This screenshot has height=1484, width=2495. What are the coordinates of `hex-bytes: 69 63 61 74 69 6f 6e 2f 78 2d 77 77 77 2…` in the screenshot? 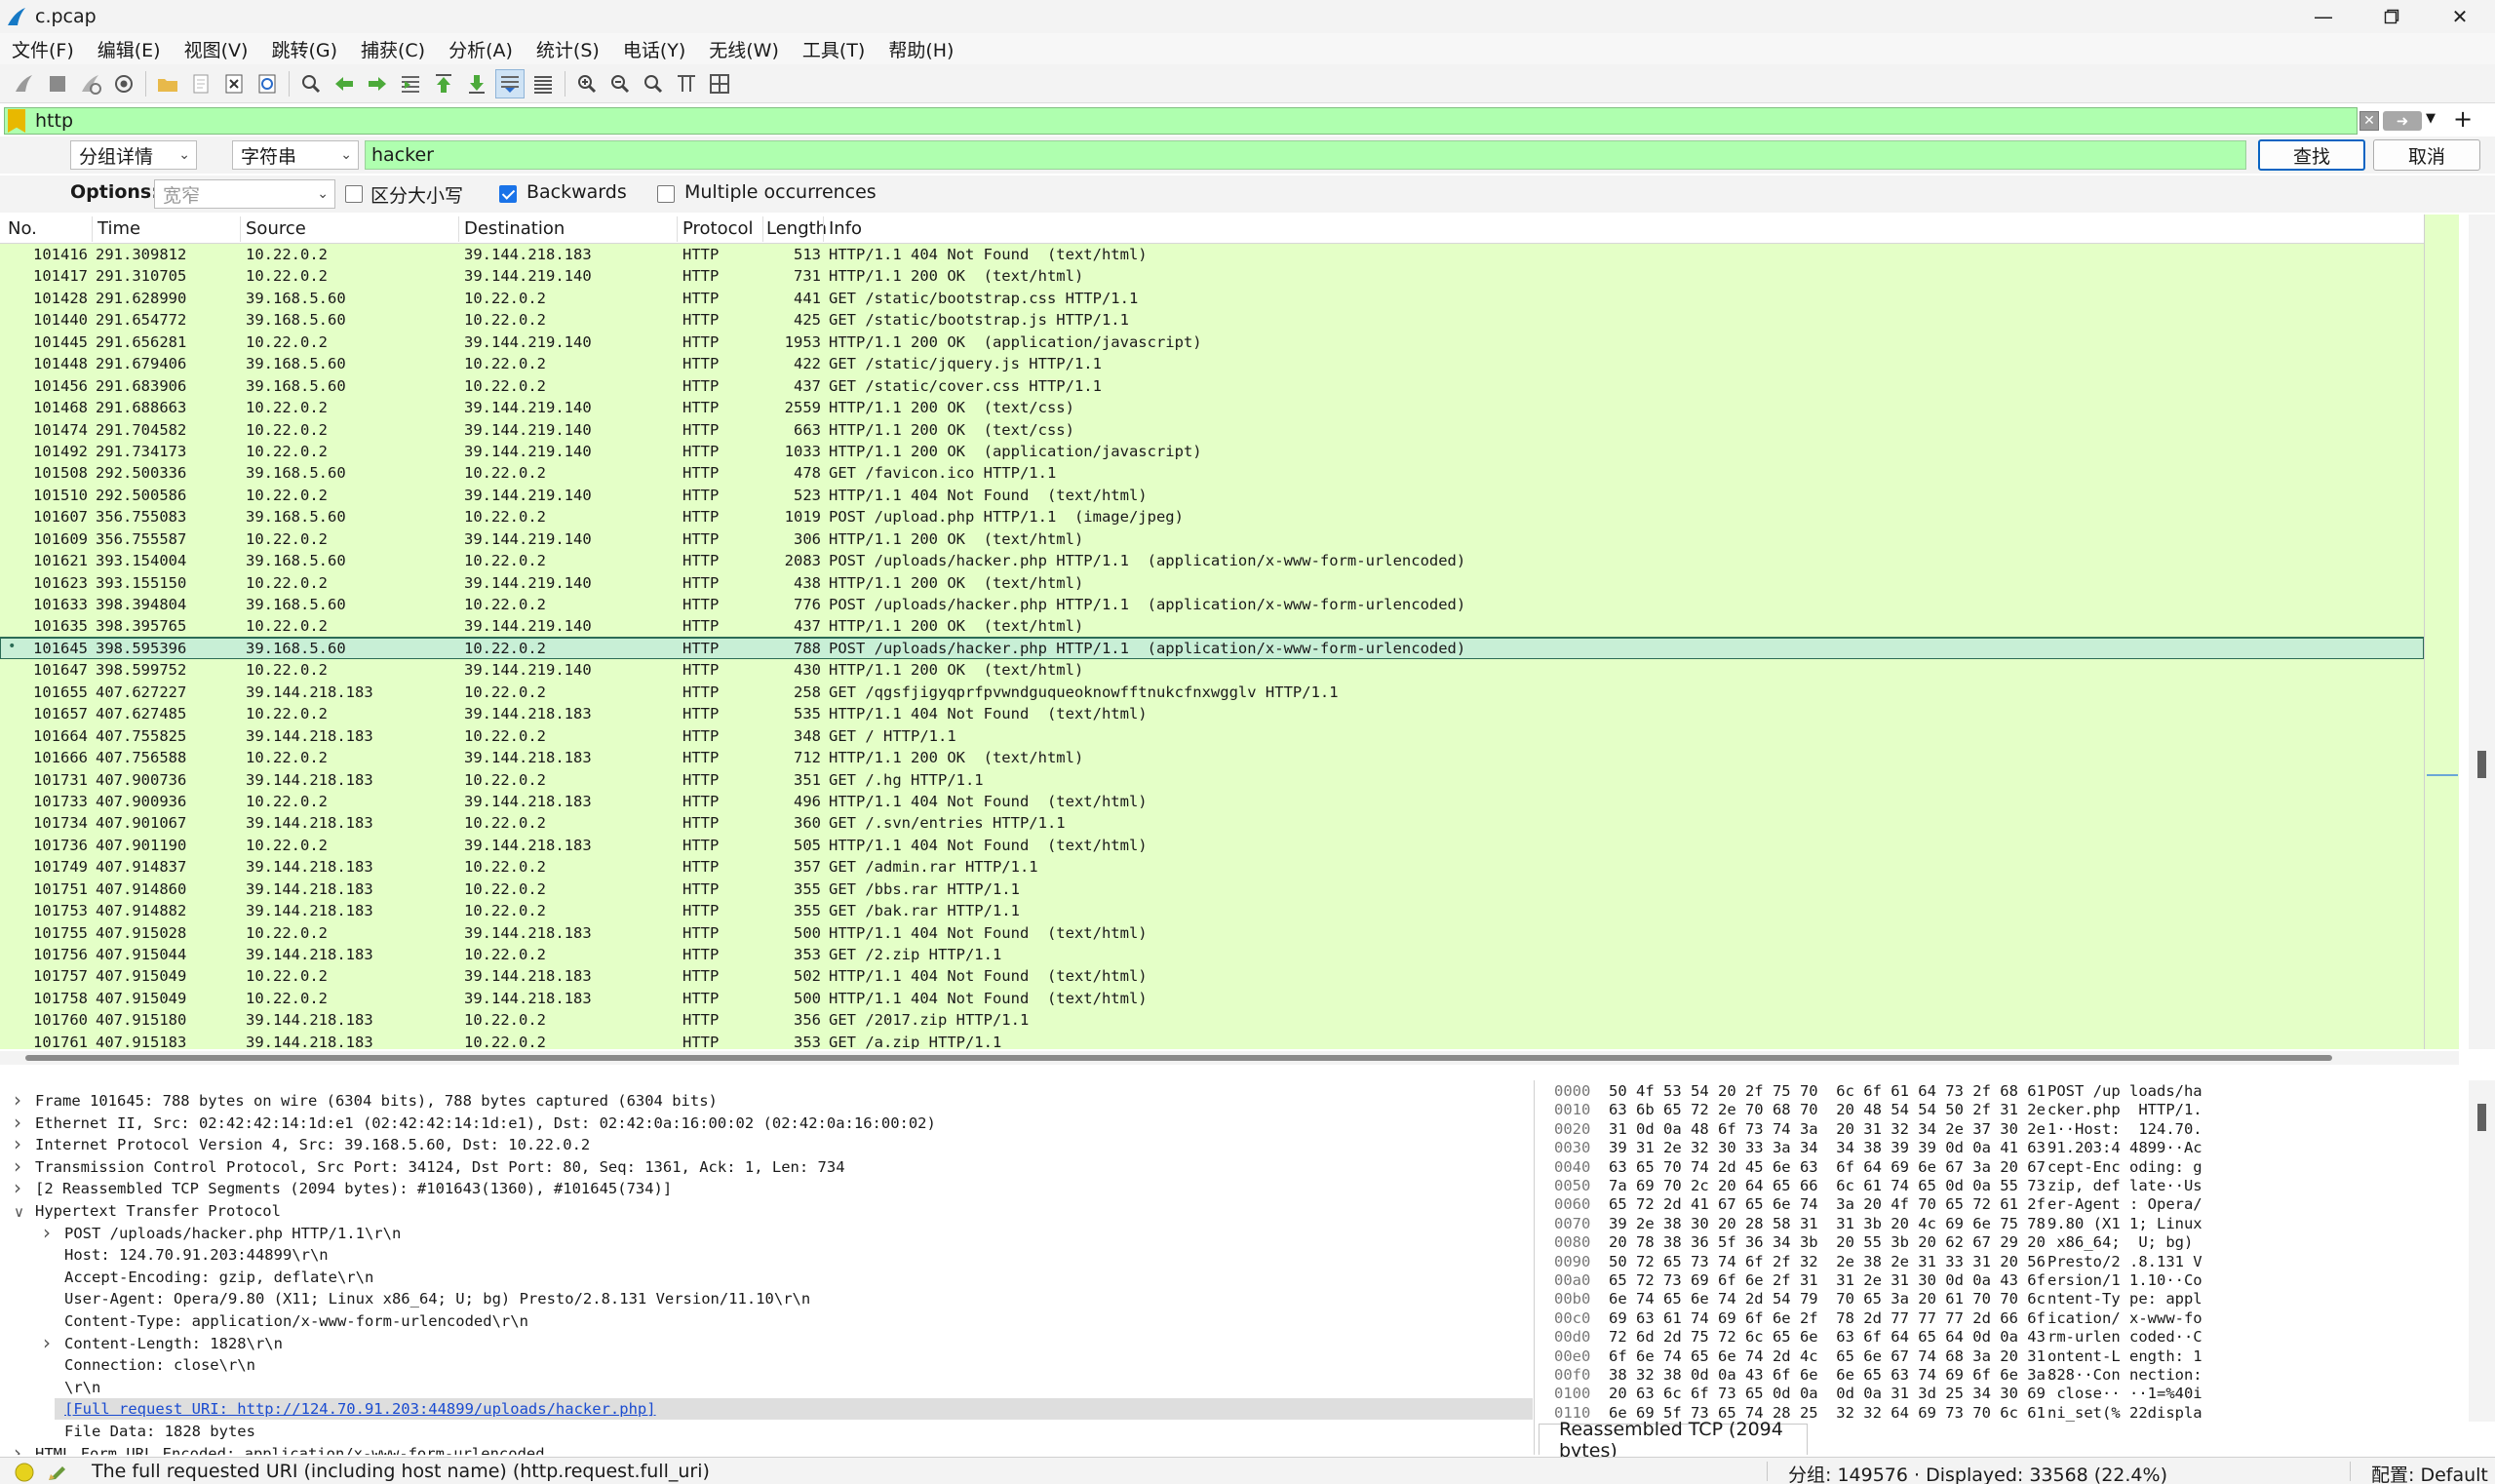 It's located at (1827, 1318).